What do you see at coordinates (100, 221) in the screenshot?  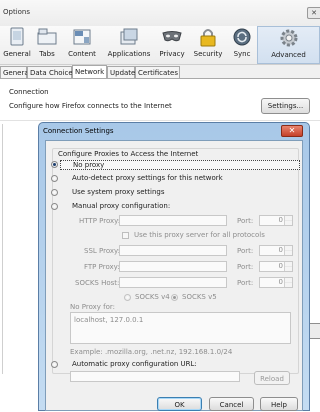 I see `http-proxy-label: HTTP Proxy:` at bounding box center [100, 221].